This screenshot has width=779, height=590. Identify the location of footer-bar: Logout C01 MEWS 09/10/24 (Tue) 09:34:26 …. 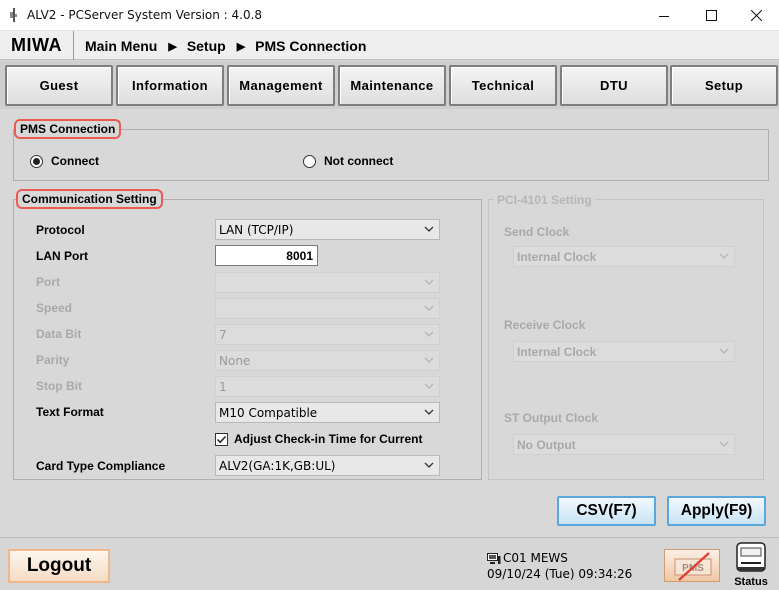
(389, 563).